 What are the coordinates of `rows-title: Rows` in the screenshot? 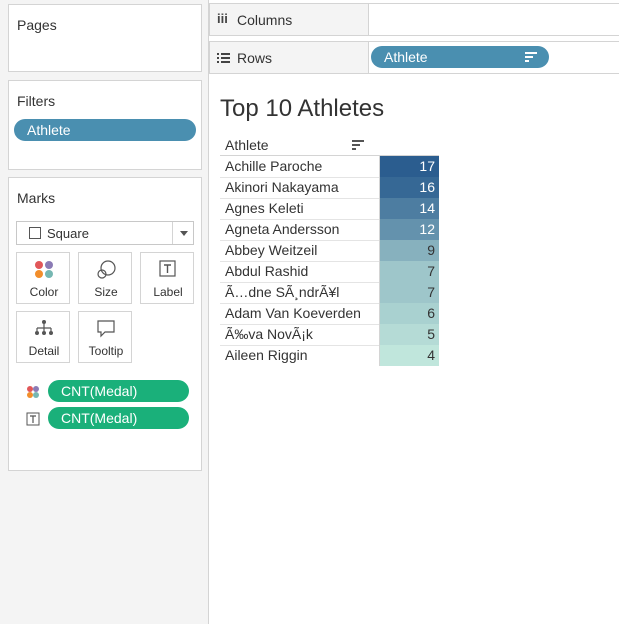 It's located at (255, 58).